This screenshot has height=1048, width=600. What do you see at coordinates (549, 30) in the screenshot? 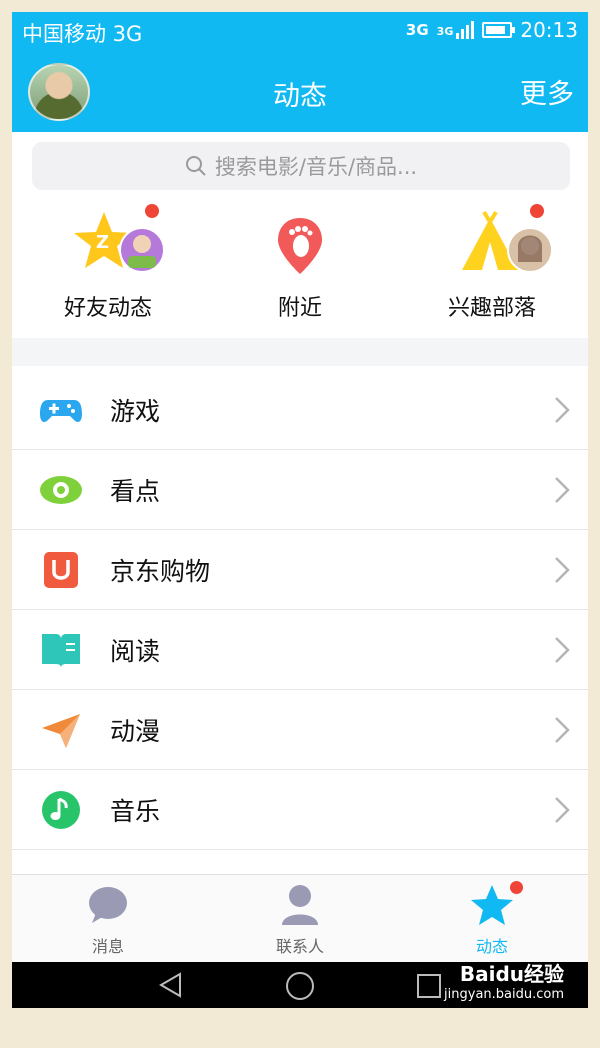
I see `clock: 20:13` at bounding box center [549, 30].